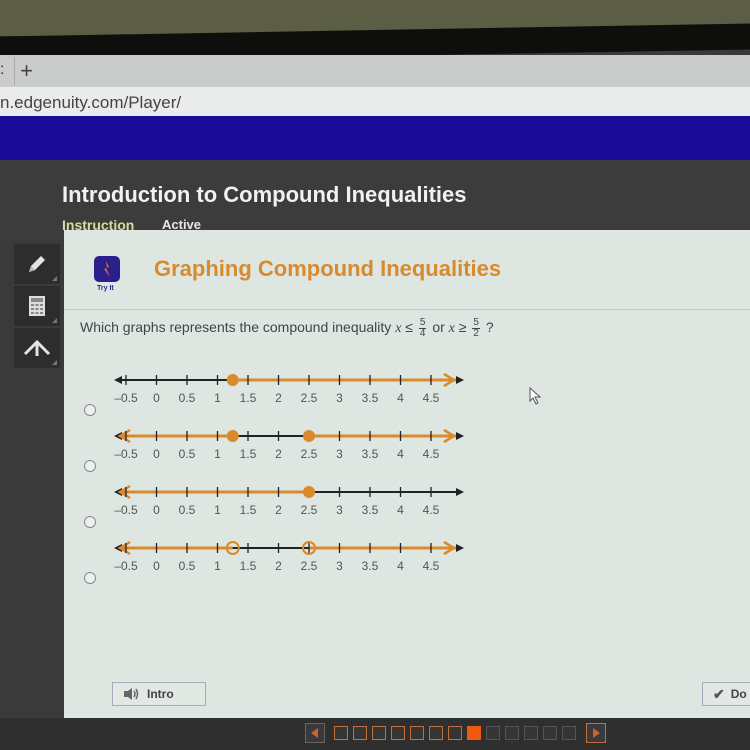 This screenshot has width=750, height=750. What do you see at coordinates (476, 333) in the screenshot?
I see `frac2-den: 2` at bounding box center [476, 333].